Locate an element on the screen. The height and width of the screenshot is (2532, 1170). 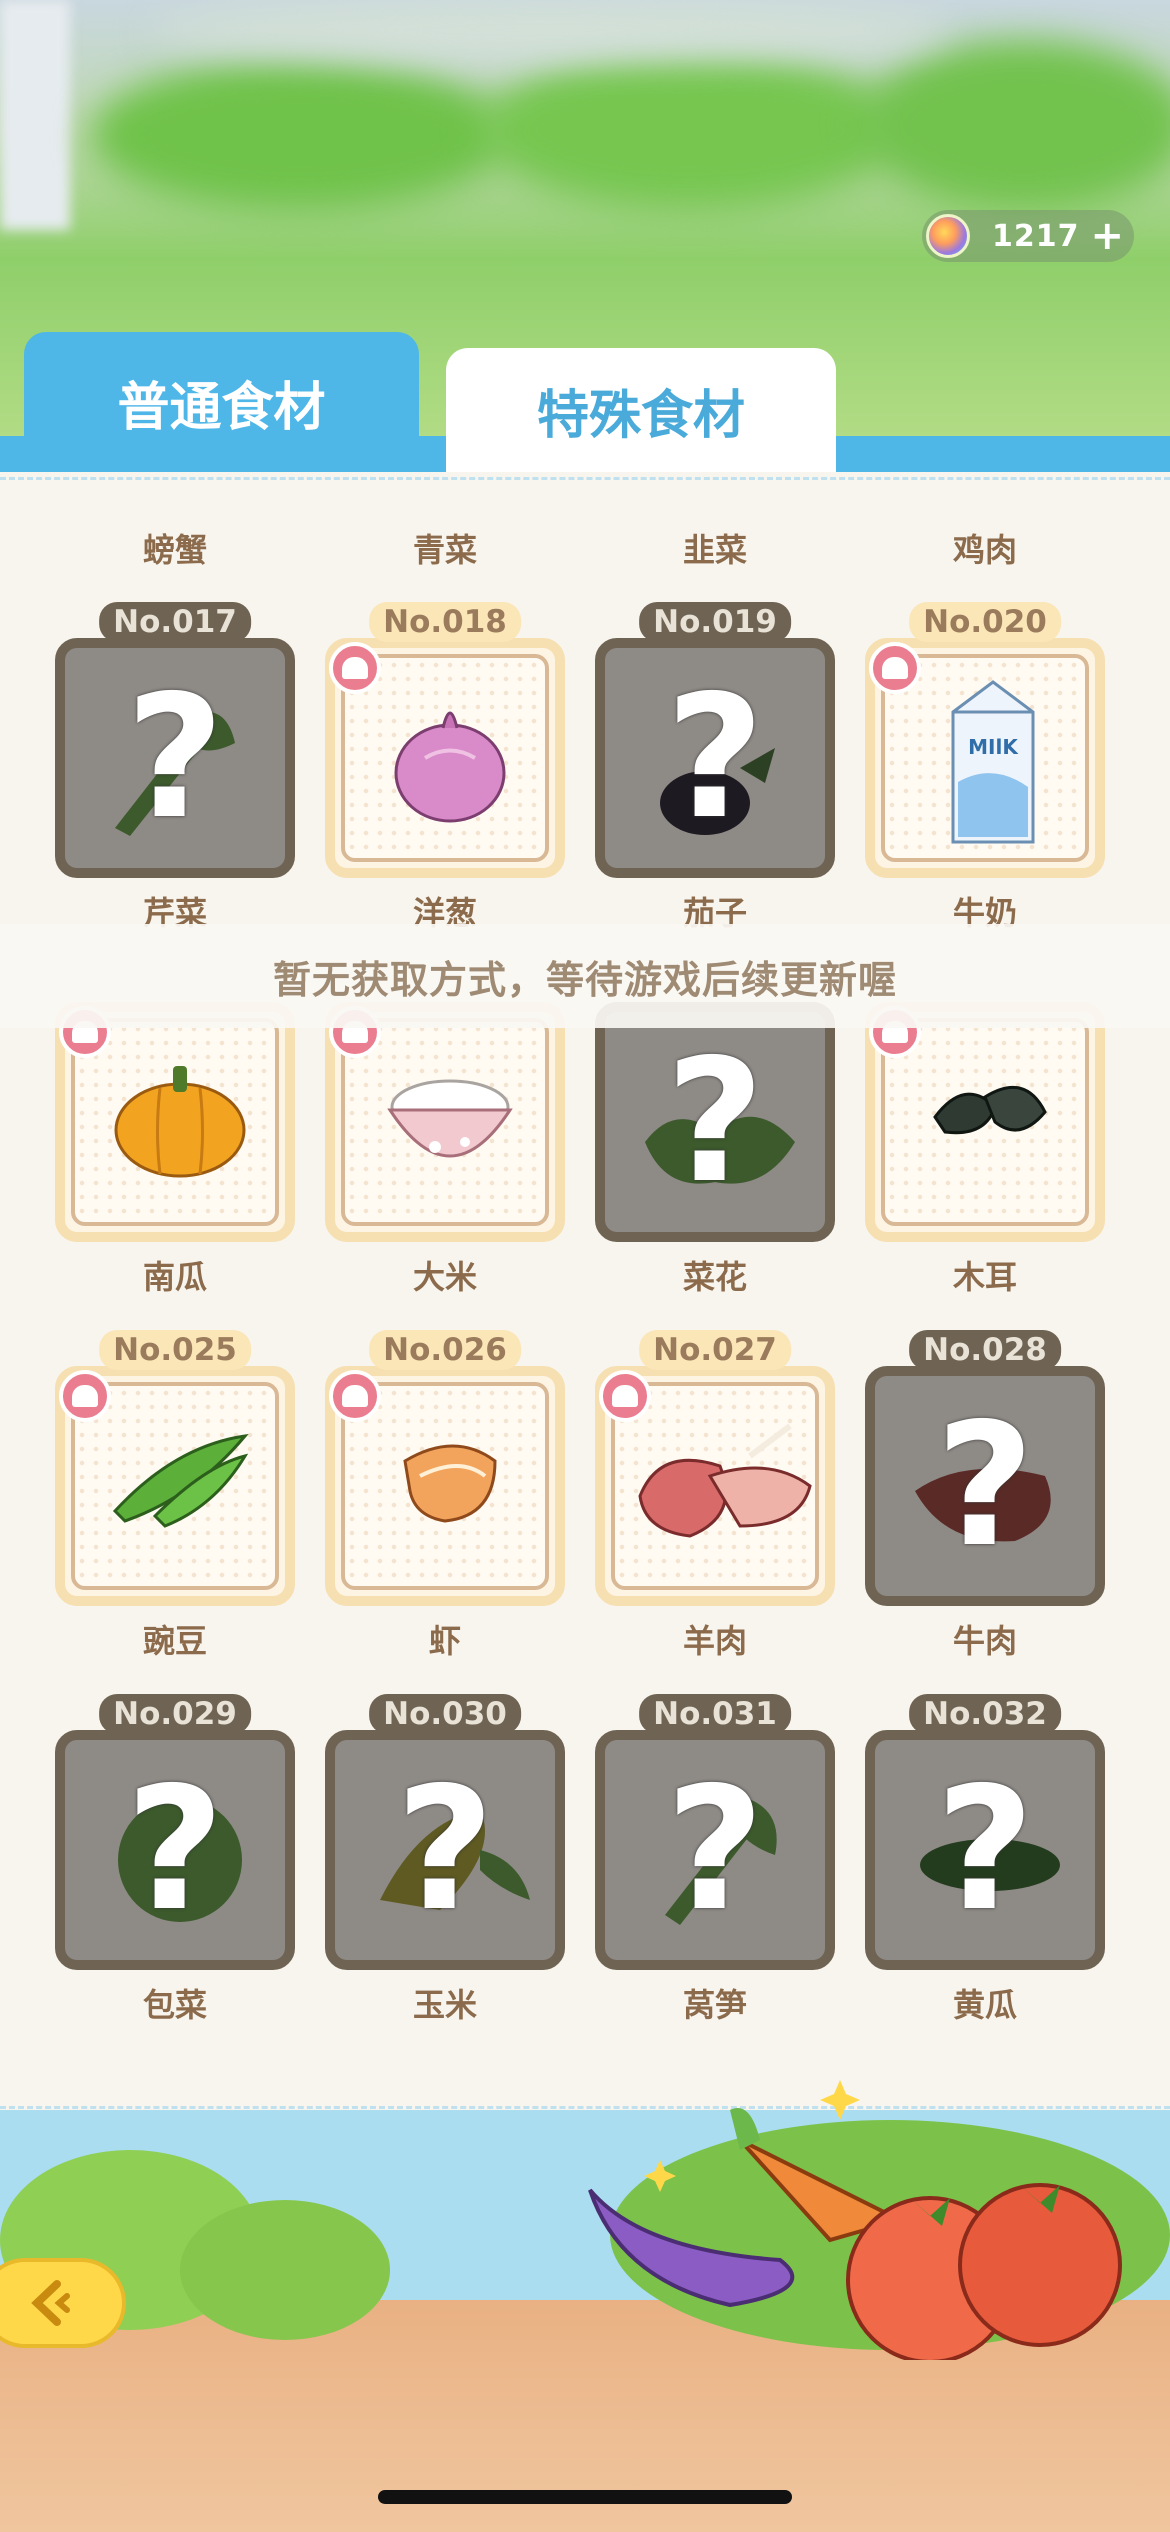
rice-bowl-icon is located at coordinates (450, 1118).